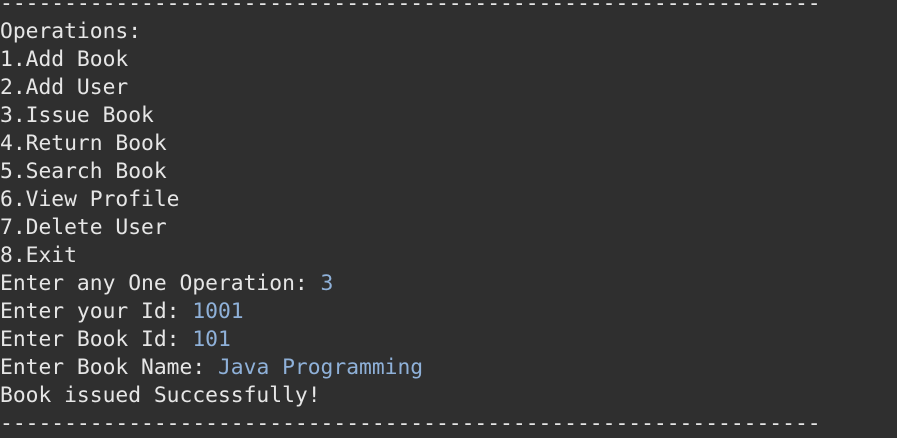  What do you see at coordinates (320, 367) in the screenshot?
I see `book-name-input-value: Java Programming` at bounding box center [320, 367].